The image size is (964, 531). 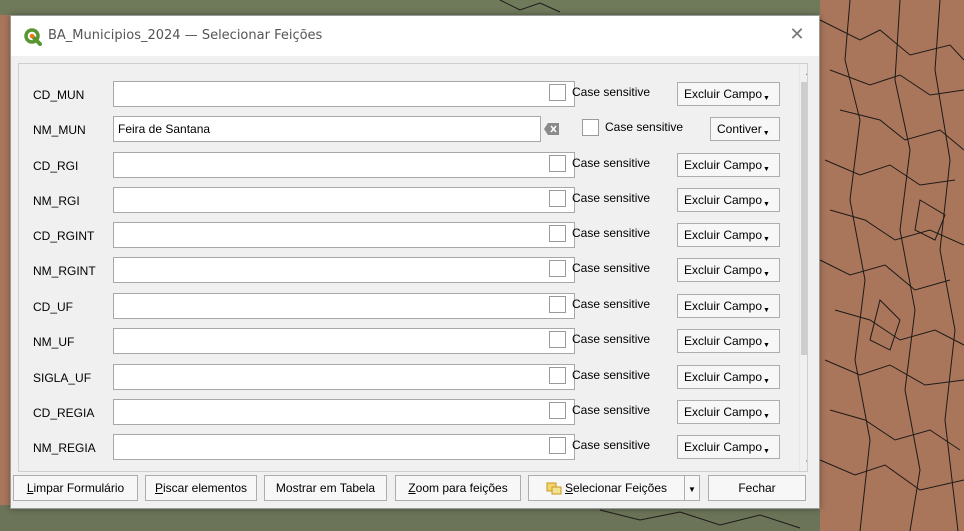 I want to click on field-row-cd-regia: CD_REGIA Case sensitive Excluir Campo▼, so click(x=404, y=413).